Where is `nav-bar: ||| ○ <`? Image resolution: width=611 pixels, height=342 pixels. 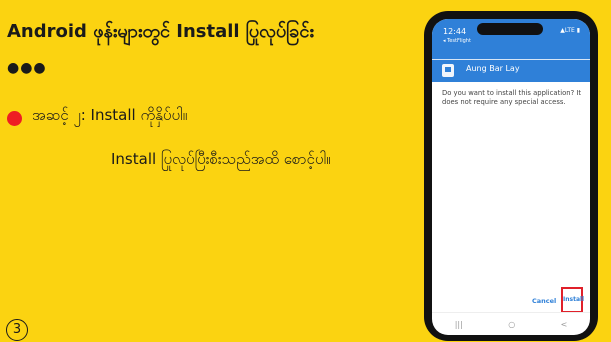
nav-bar: ||| ○ < is located at coordinates (511, 323).